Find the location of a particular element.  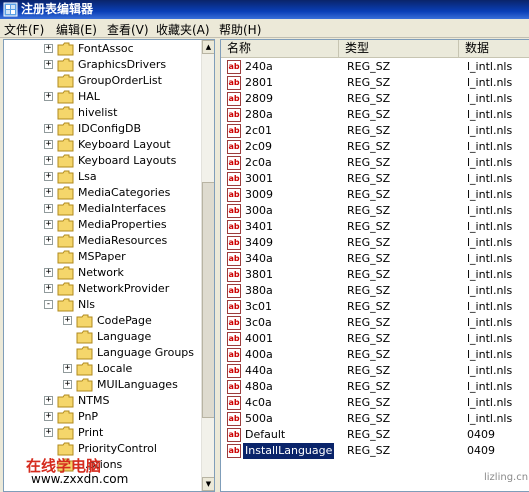

collapse-minus-icon: - is located at coordinates (48, 304).